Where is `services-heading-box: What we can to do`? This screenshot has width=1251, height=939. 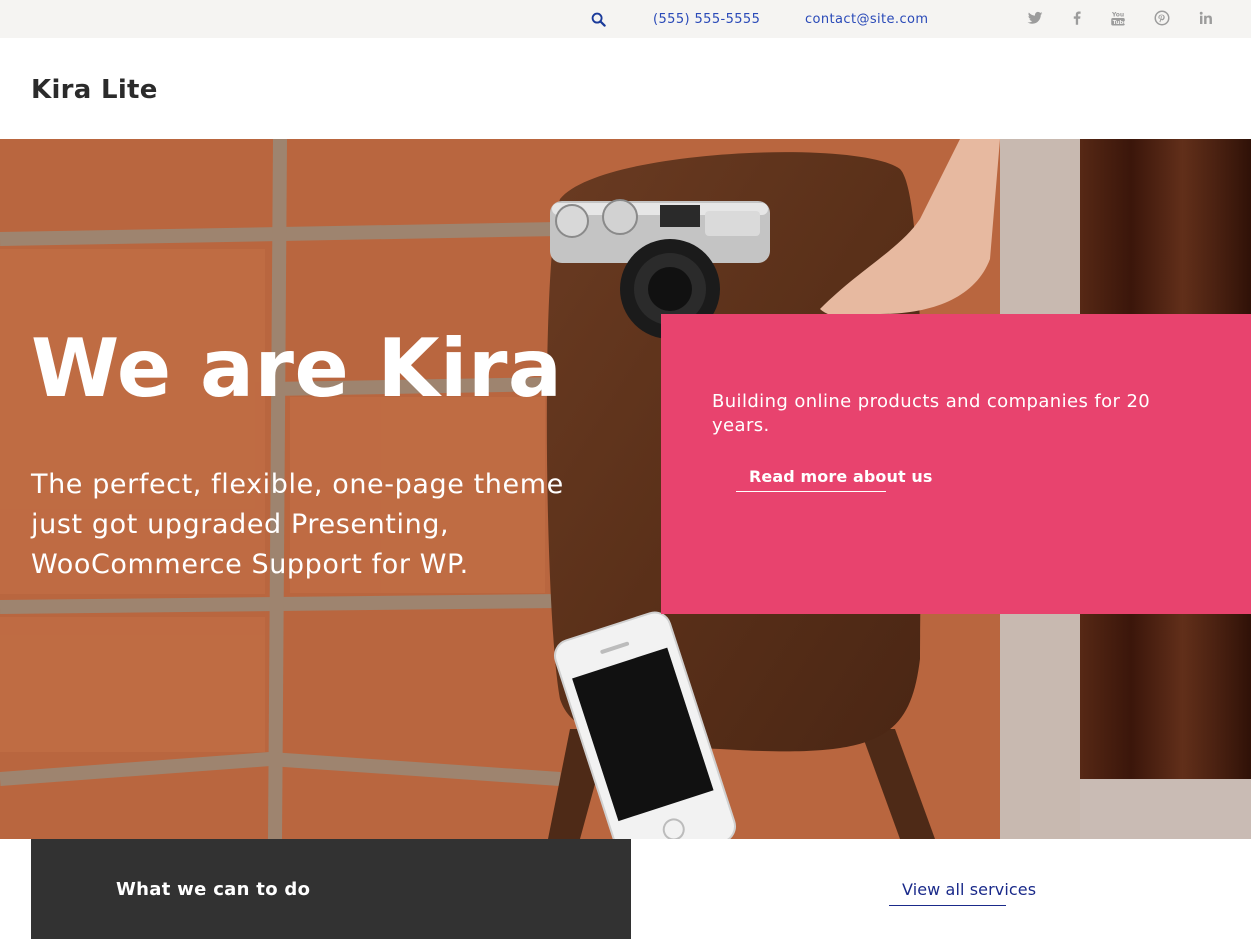 services-heading-box: What we can to do is located at coordinates (331, 889).